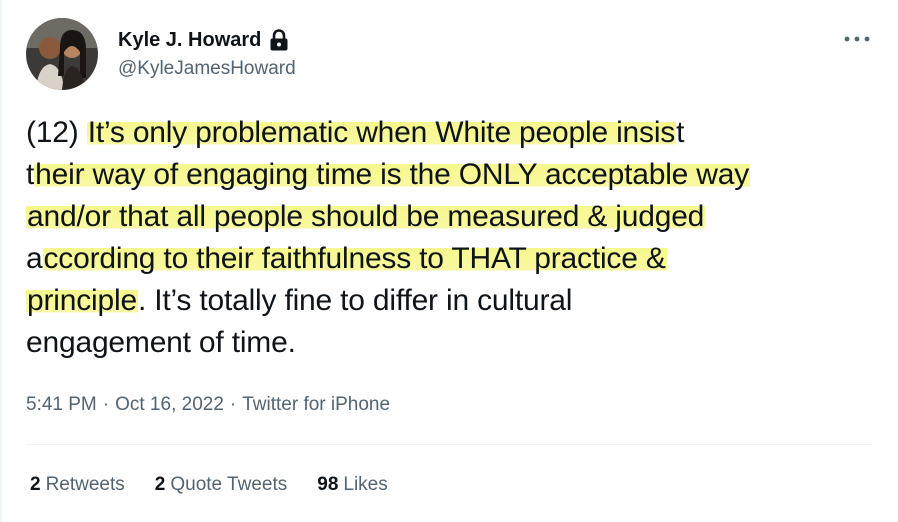 The image size is (898, 522). I want to click on retweets-count: 2, so click(35, 484).